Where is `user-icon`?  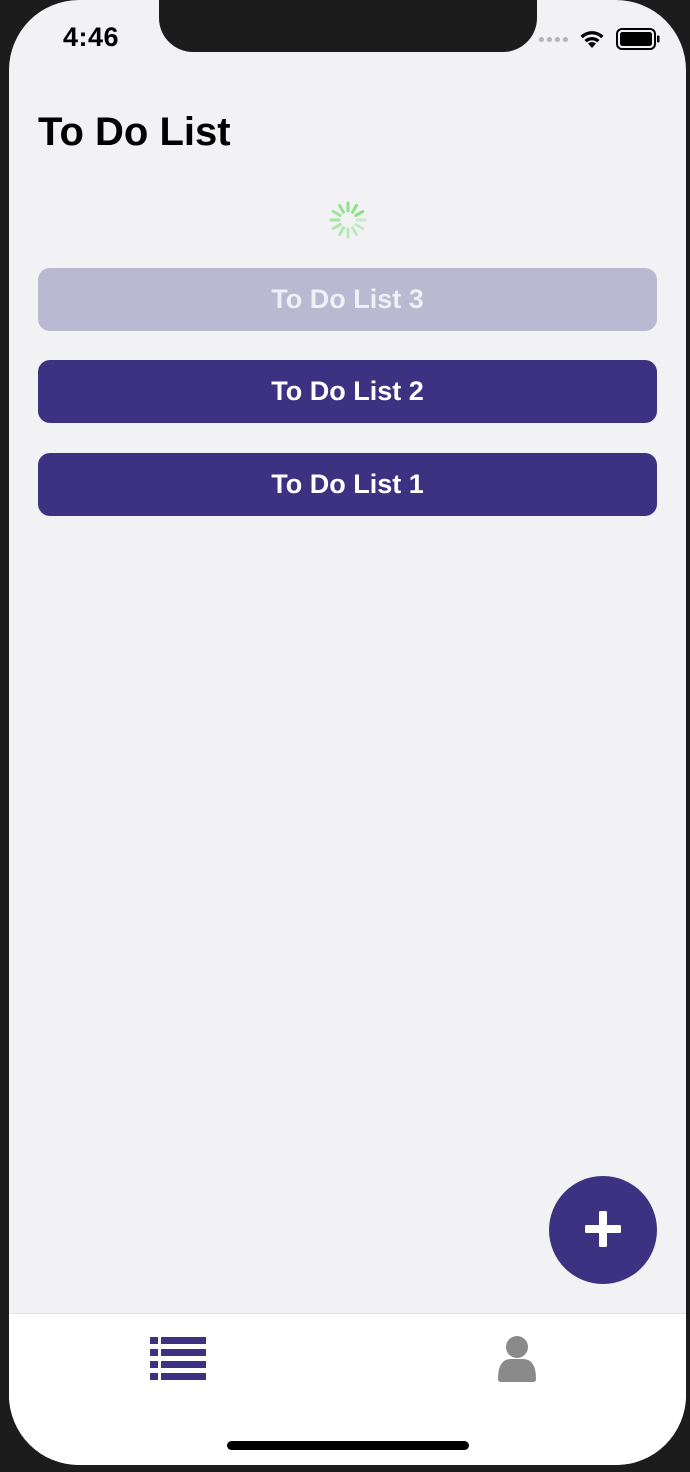 user-icon is located at coordinates (517, 1361).